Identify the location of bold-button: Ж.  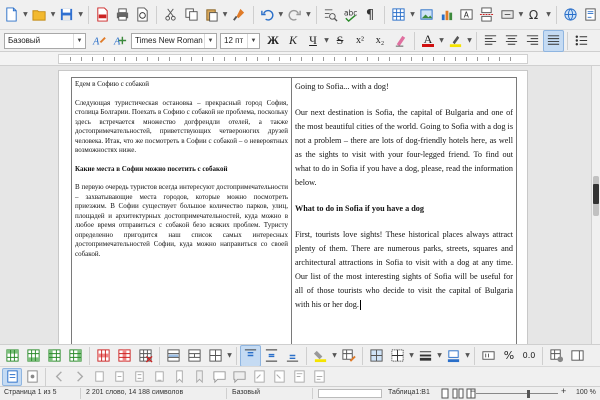
(273, 41).